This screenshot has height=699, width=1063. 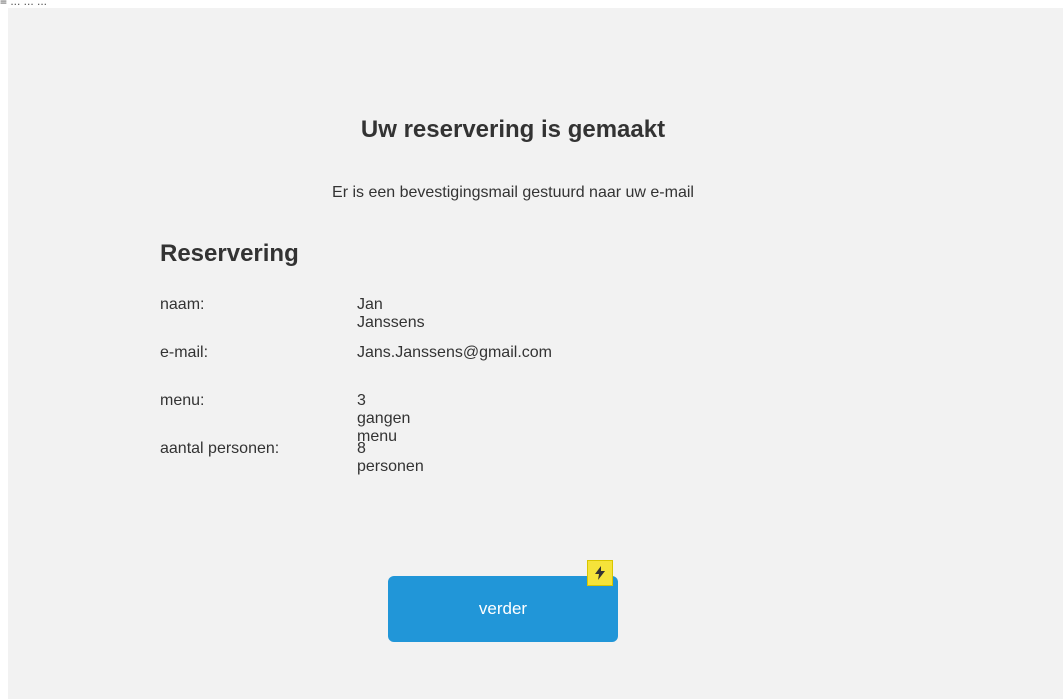 I want to click on reservation-heading: Reservering, so click(x=229, y=253).